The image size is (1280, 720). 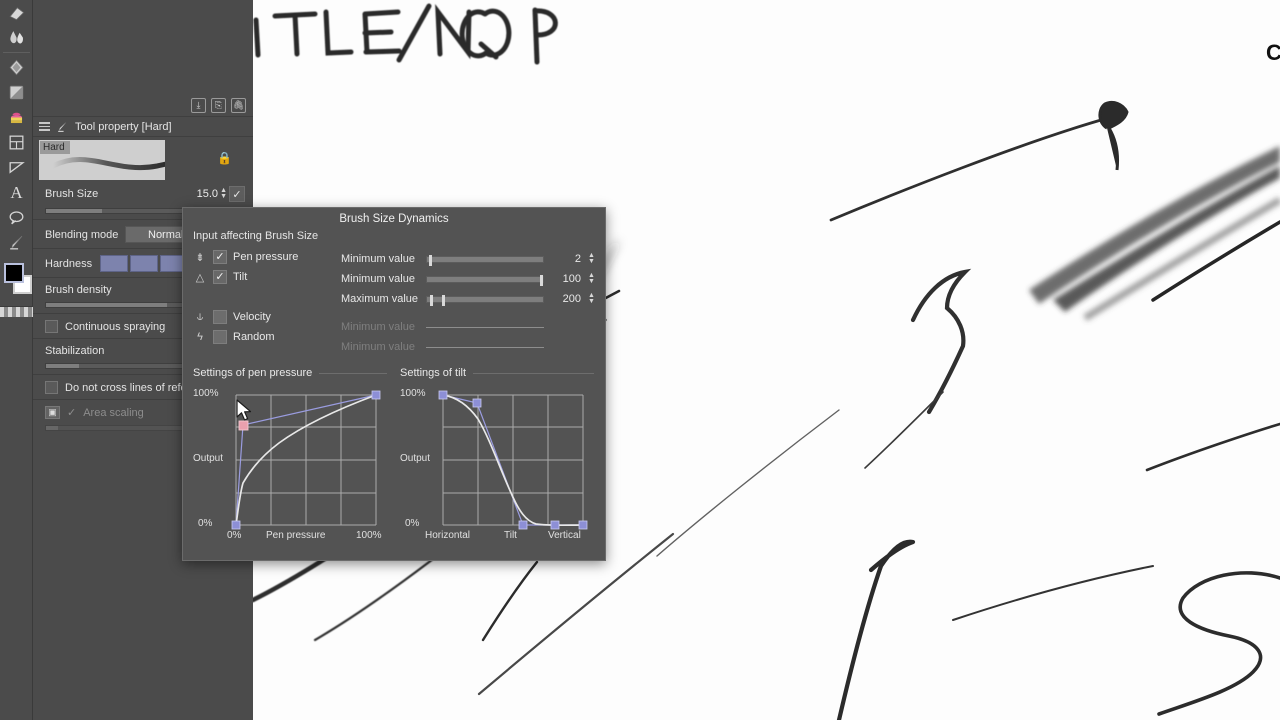 I want to click on tool-palette: A, so click(x=16, y=360).